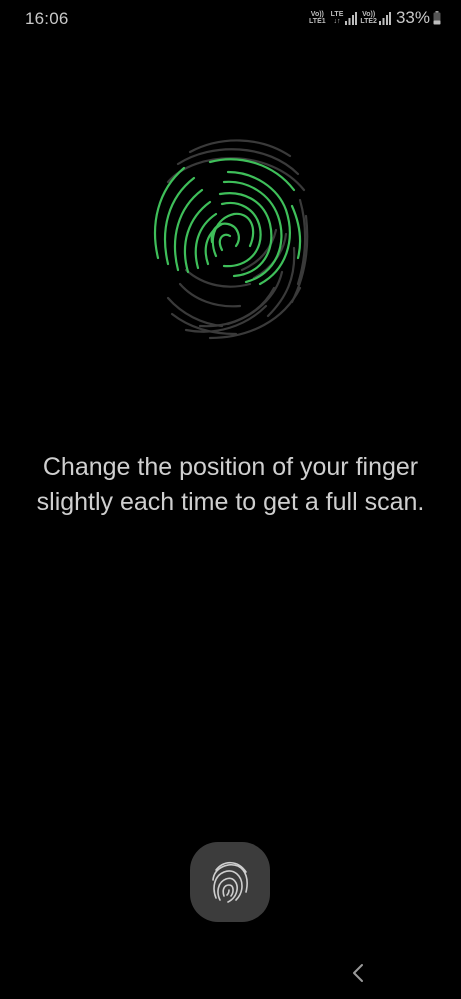 The image size is (461, 999). I want to click on status-bar: 16:06 Vo)) LTE1 LTE ↓↑ Vo)) LTE2 33%, so click(230, 19).